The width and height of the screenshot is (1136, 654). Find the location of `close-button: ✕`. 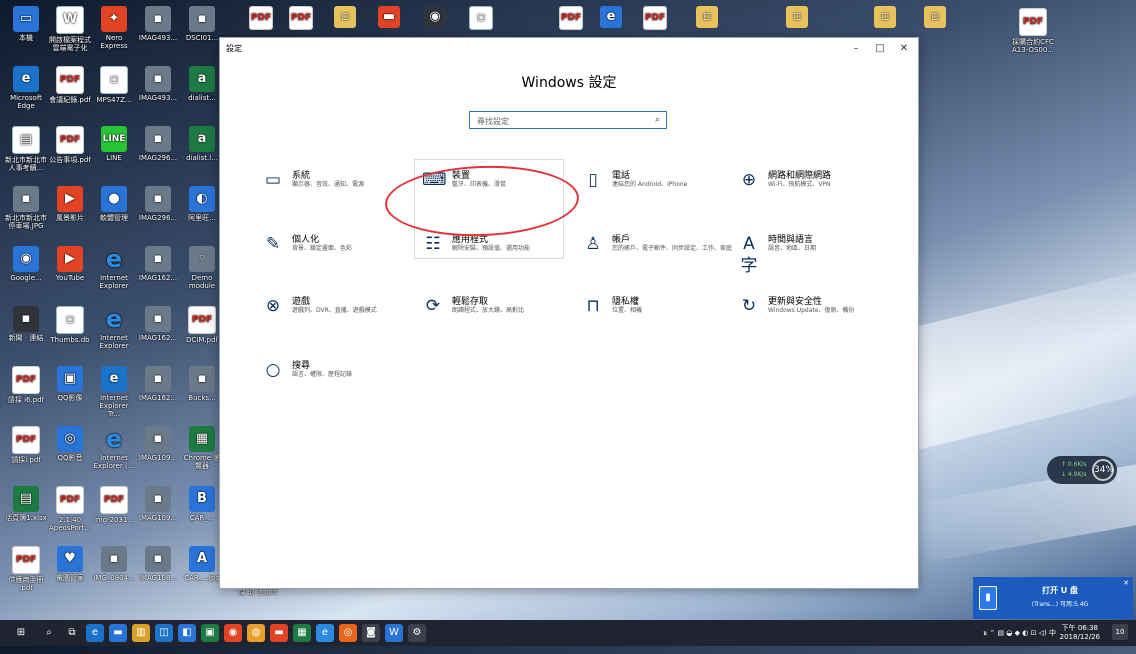

close-button: ✕ is located at coordinates (904, 49).